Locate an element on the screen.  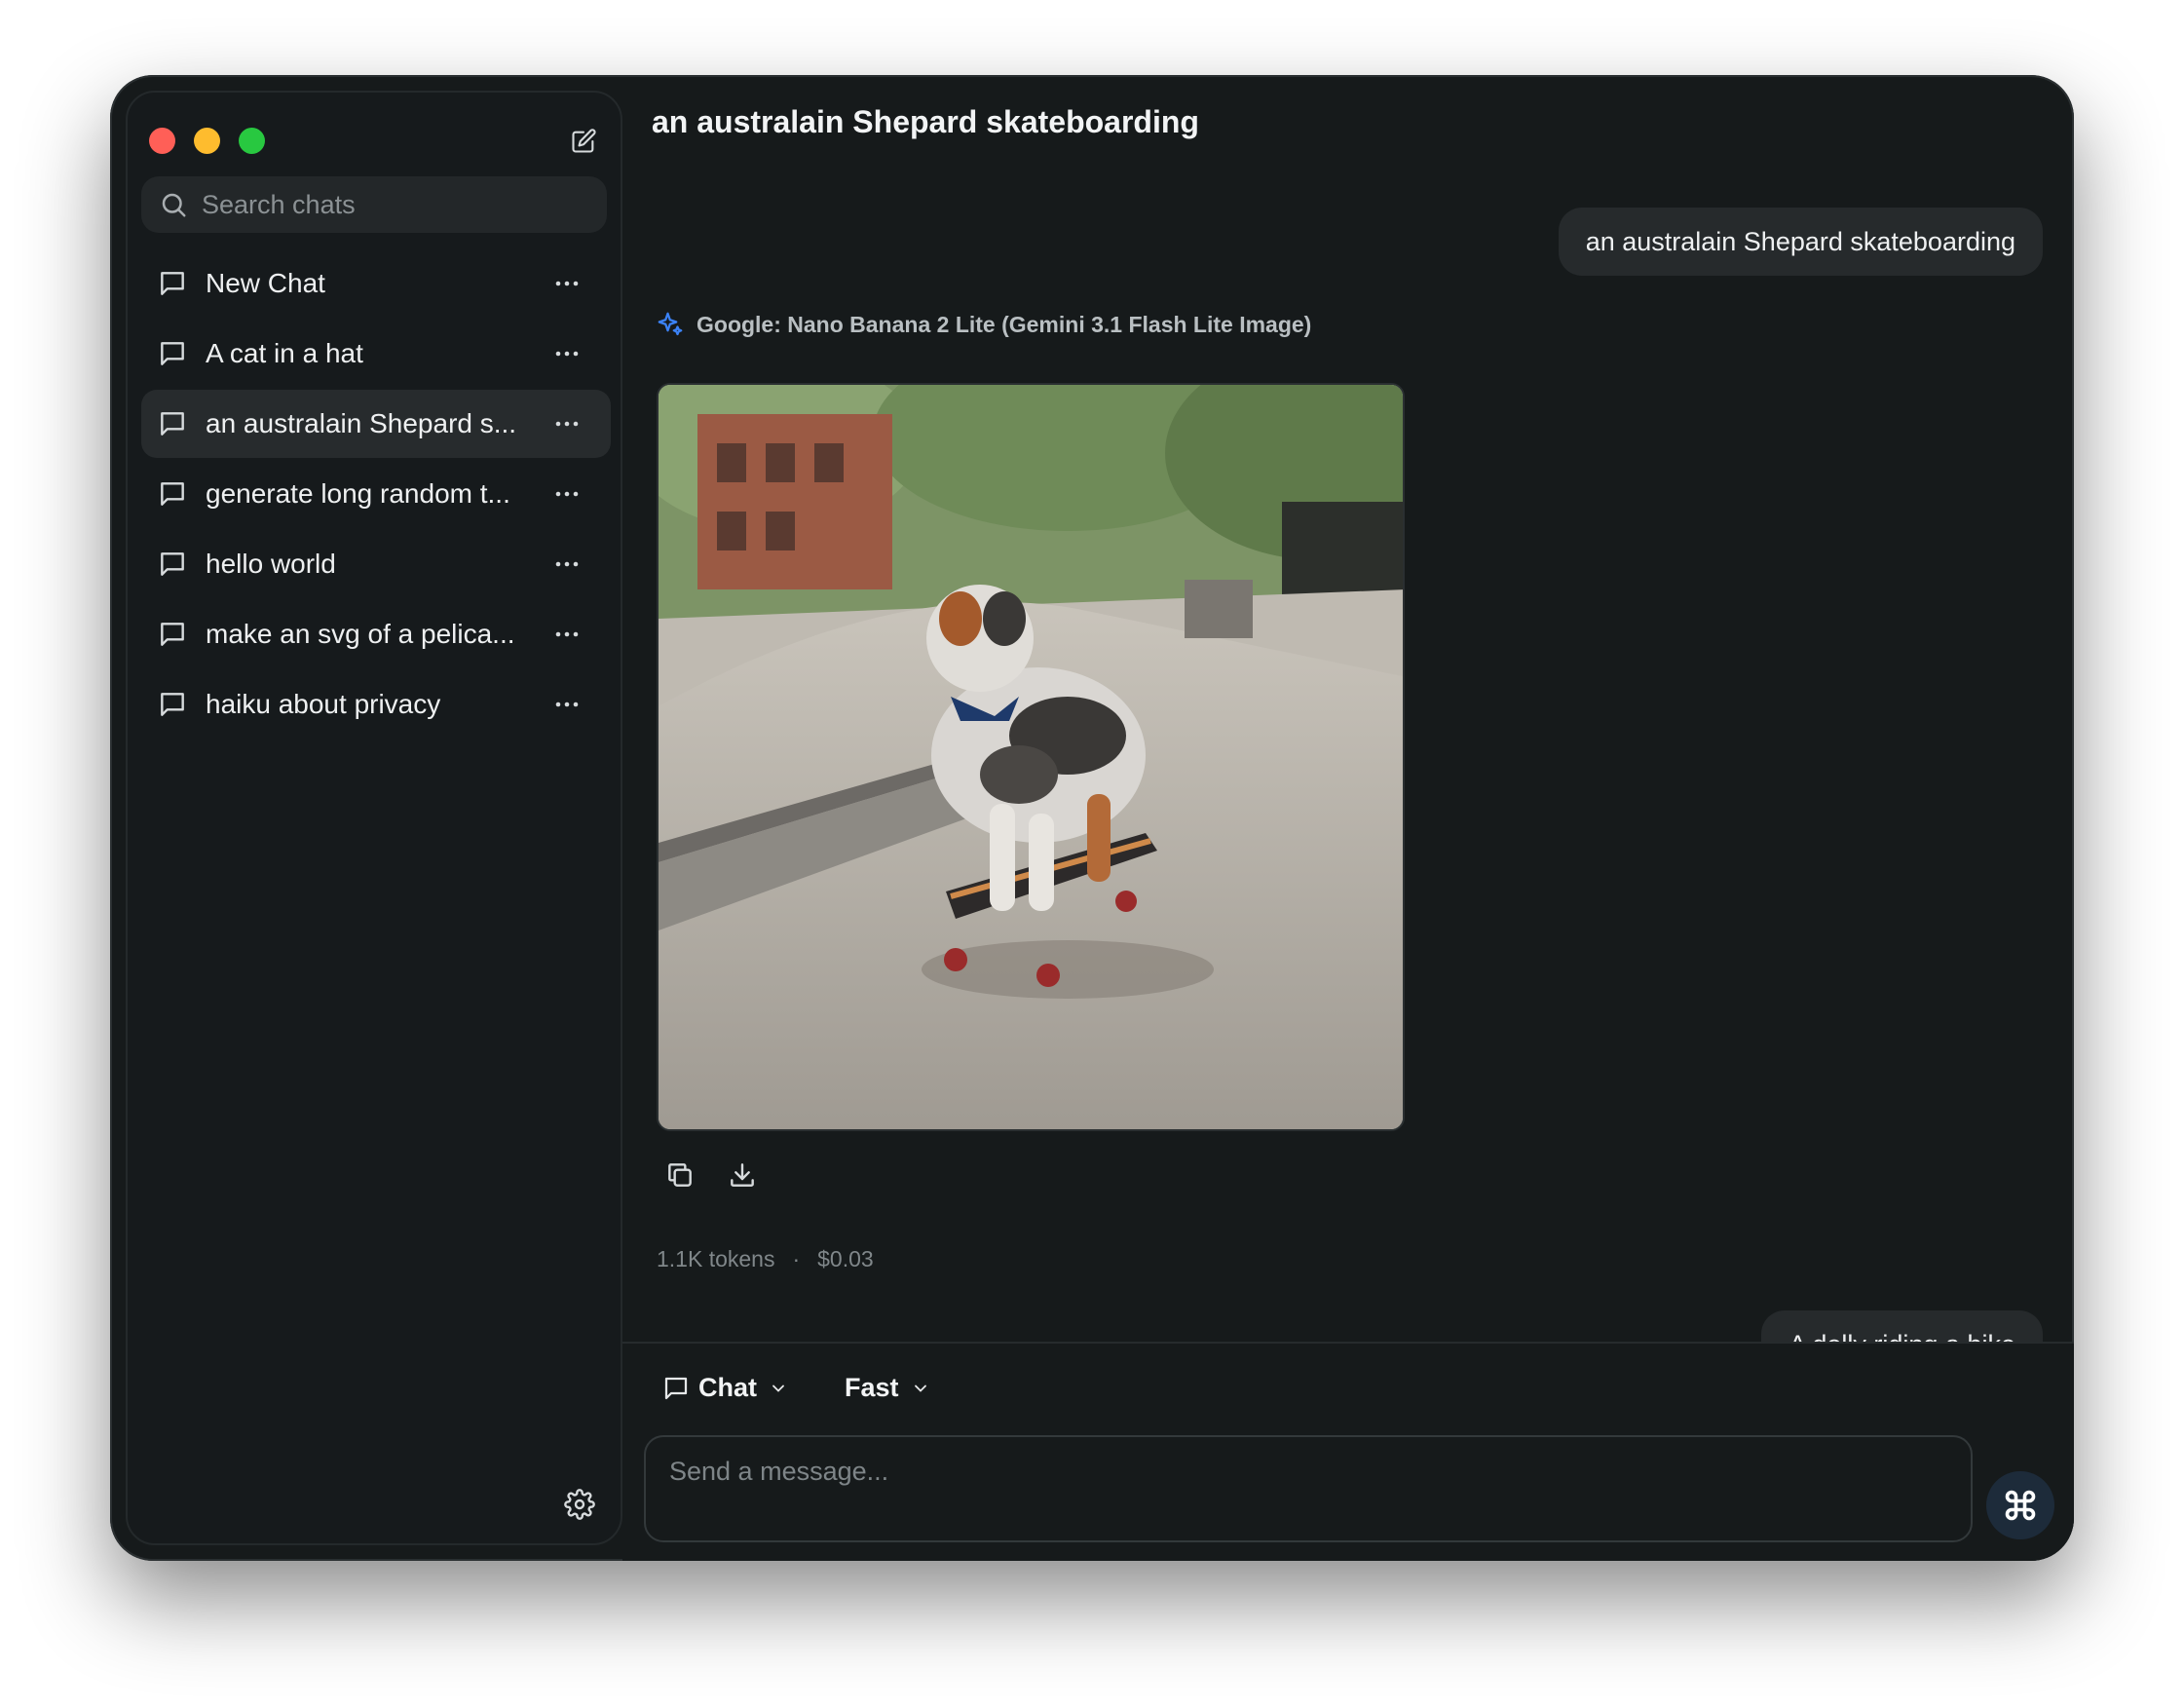
usage-stats: 1.1K tokens · $0.03 is located at coordinates (765, 1259).